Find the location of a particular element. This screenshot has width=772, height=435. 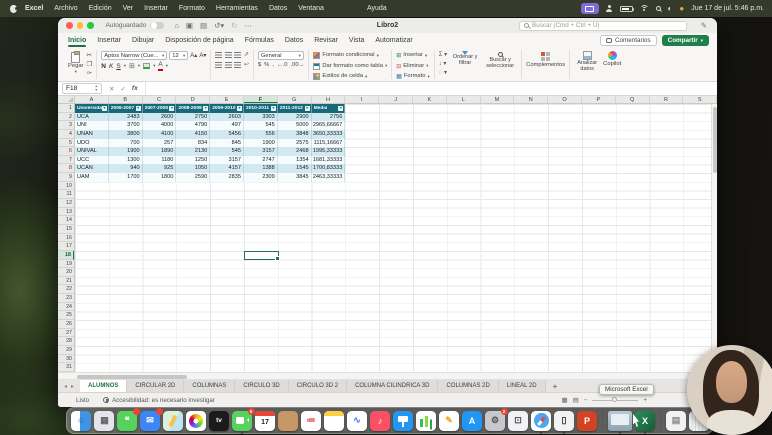

column-header-A: A is located at coordinates (92, 99).